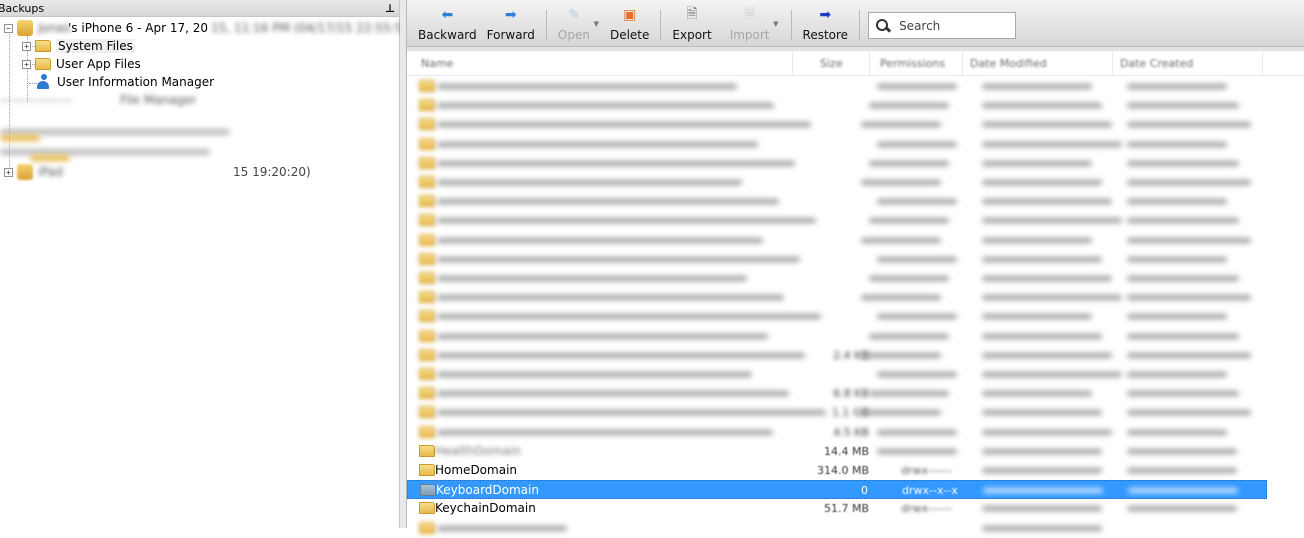 Image resolution: width=1304 pixels, height=538 pixels. Describe the element at coordinates (912, 63) in the screenshot. I see `column-header-permissions: Permissions` at that location.